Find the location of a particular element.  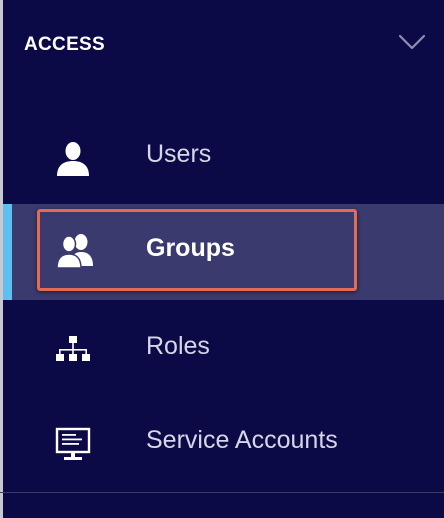

section-title: ACCESS is located at coordinates (64, 44).